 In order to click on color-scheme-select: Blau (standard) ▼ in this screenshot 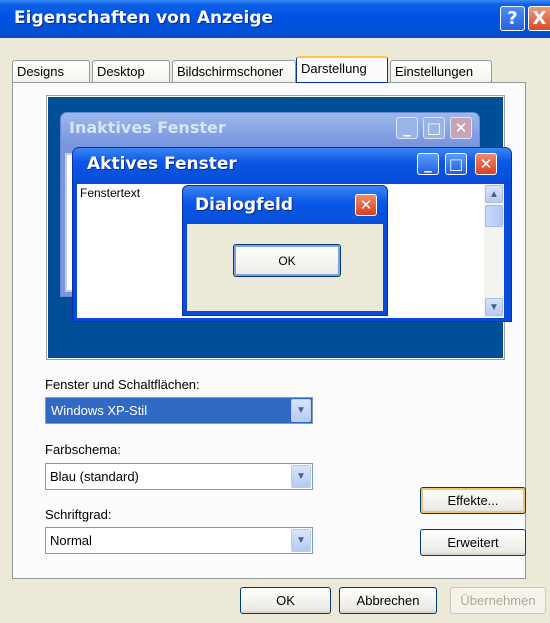, I will do `click(179, 476)`.